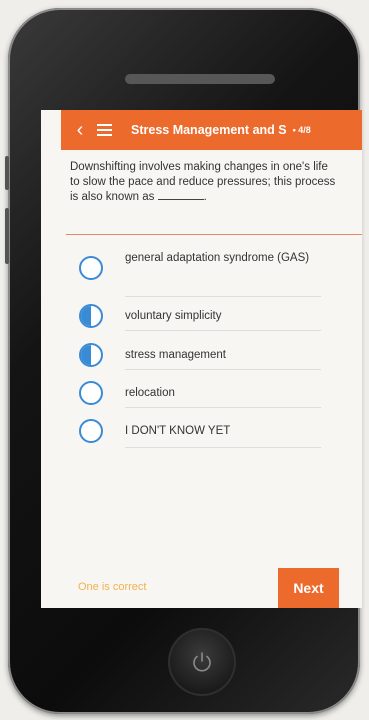  What do you see at coordinates (175, 355) in the screenshot?
I see `option-label: stress management` at bounding box center [175, 355].